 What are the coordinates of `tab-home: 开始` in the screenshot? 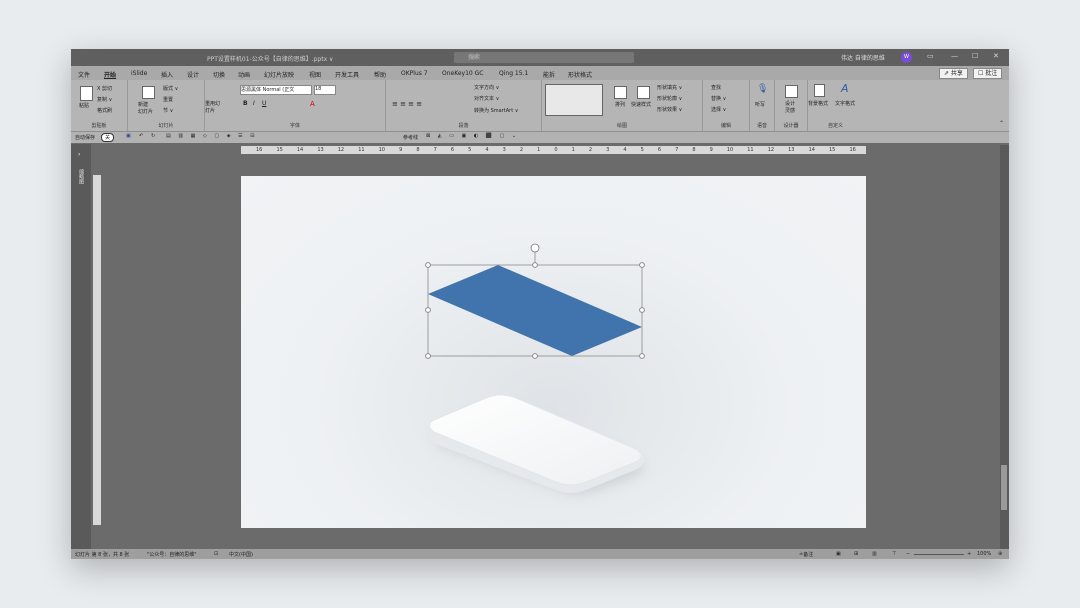 It's located at (110, 74).